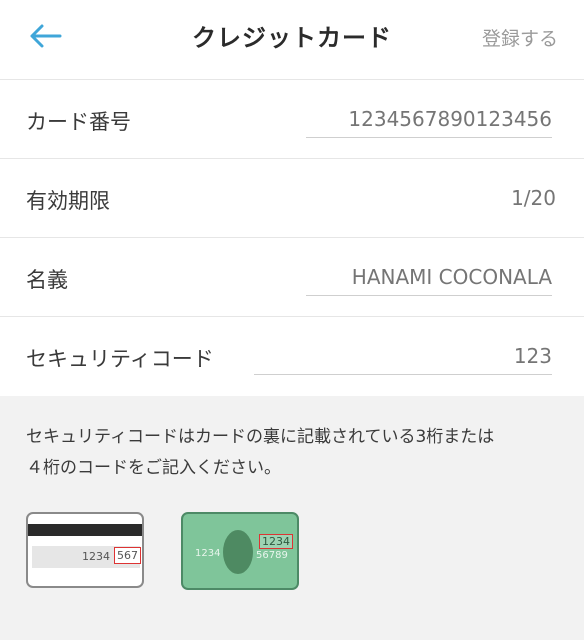 The height and width of the screenshot is (640, 584). What do you see at coordinates (47, 280) in the screenshot?
I see `name-label: 名義` at bounding box center [47, 280].